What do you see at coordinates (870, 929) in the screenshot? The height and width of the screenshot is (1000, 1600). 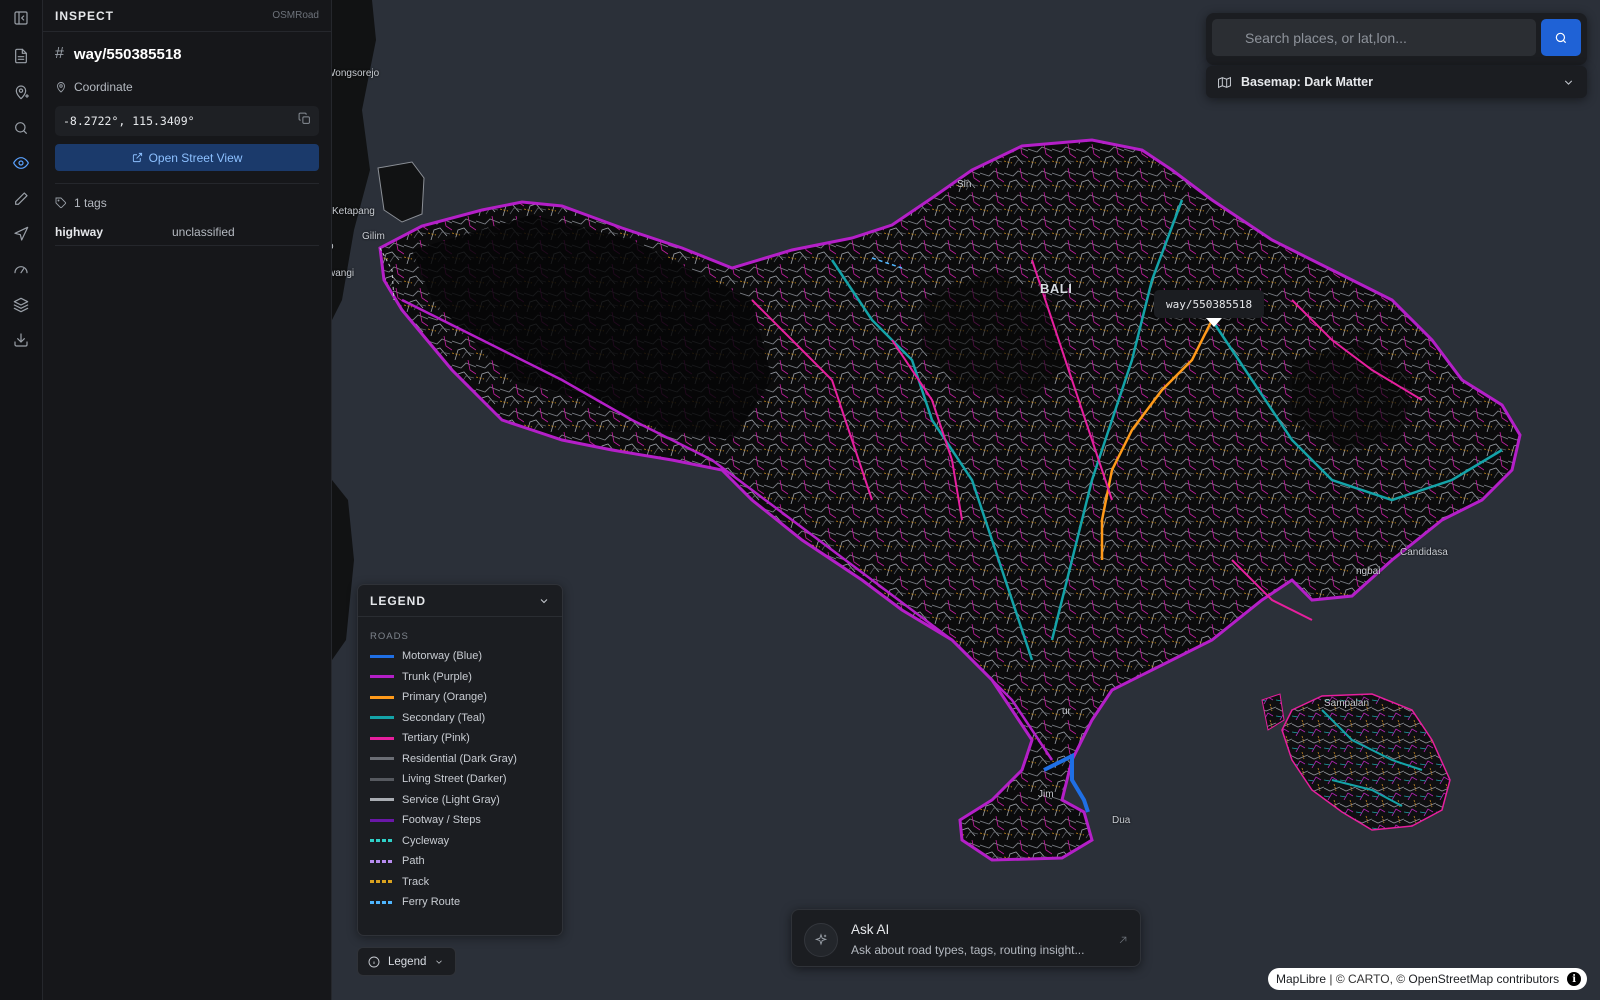 I see `ask-ai-title: Ask AI` at bounding box center [870, 929].